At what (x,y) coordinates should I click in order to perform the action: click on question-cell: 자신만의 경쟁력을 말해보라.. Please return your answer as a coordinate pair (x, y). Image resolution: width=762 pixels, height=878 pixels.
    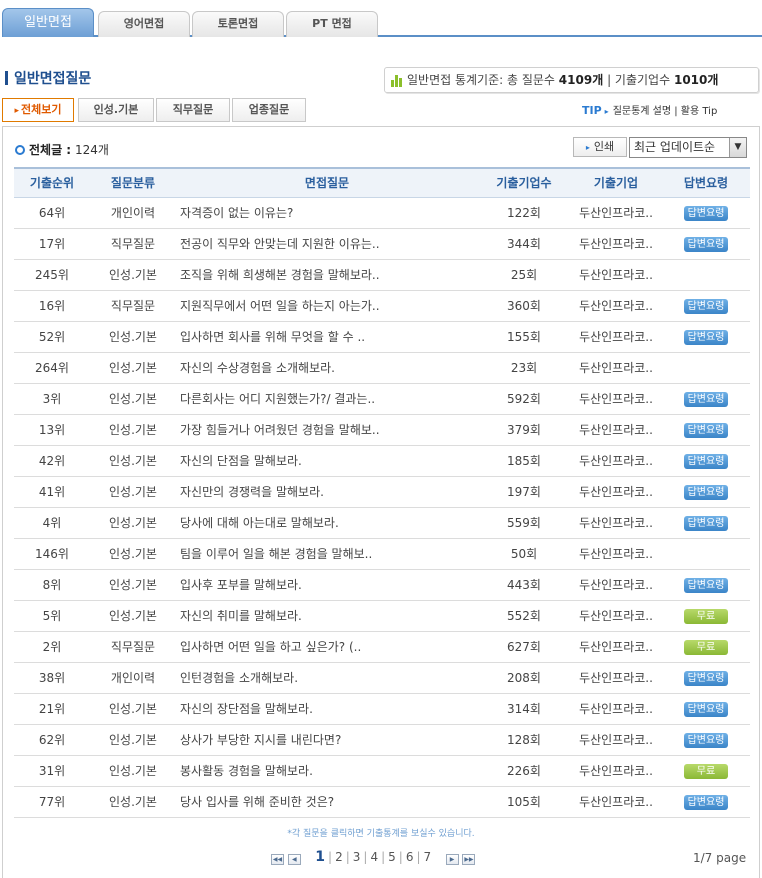
    Looking at the image, I should click on (327, 491).